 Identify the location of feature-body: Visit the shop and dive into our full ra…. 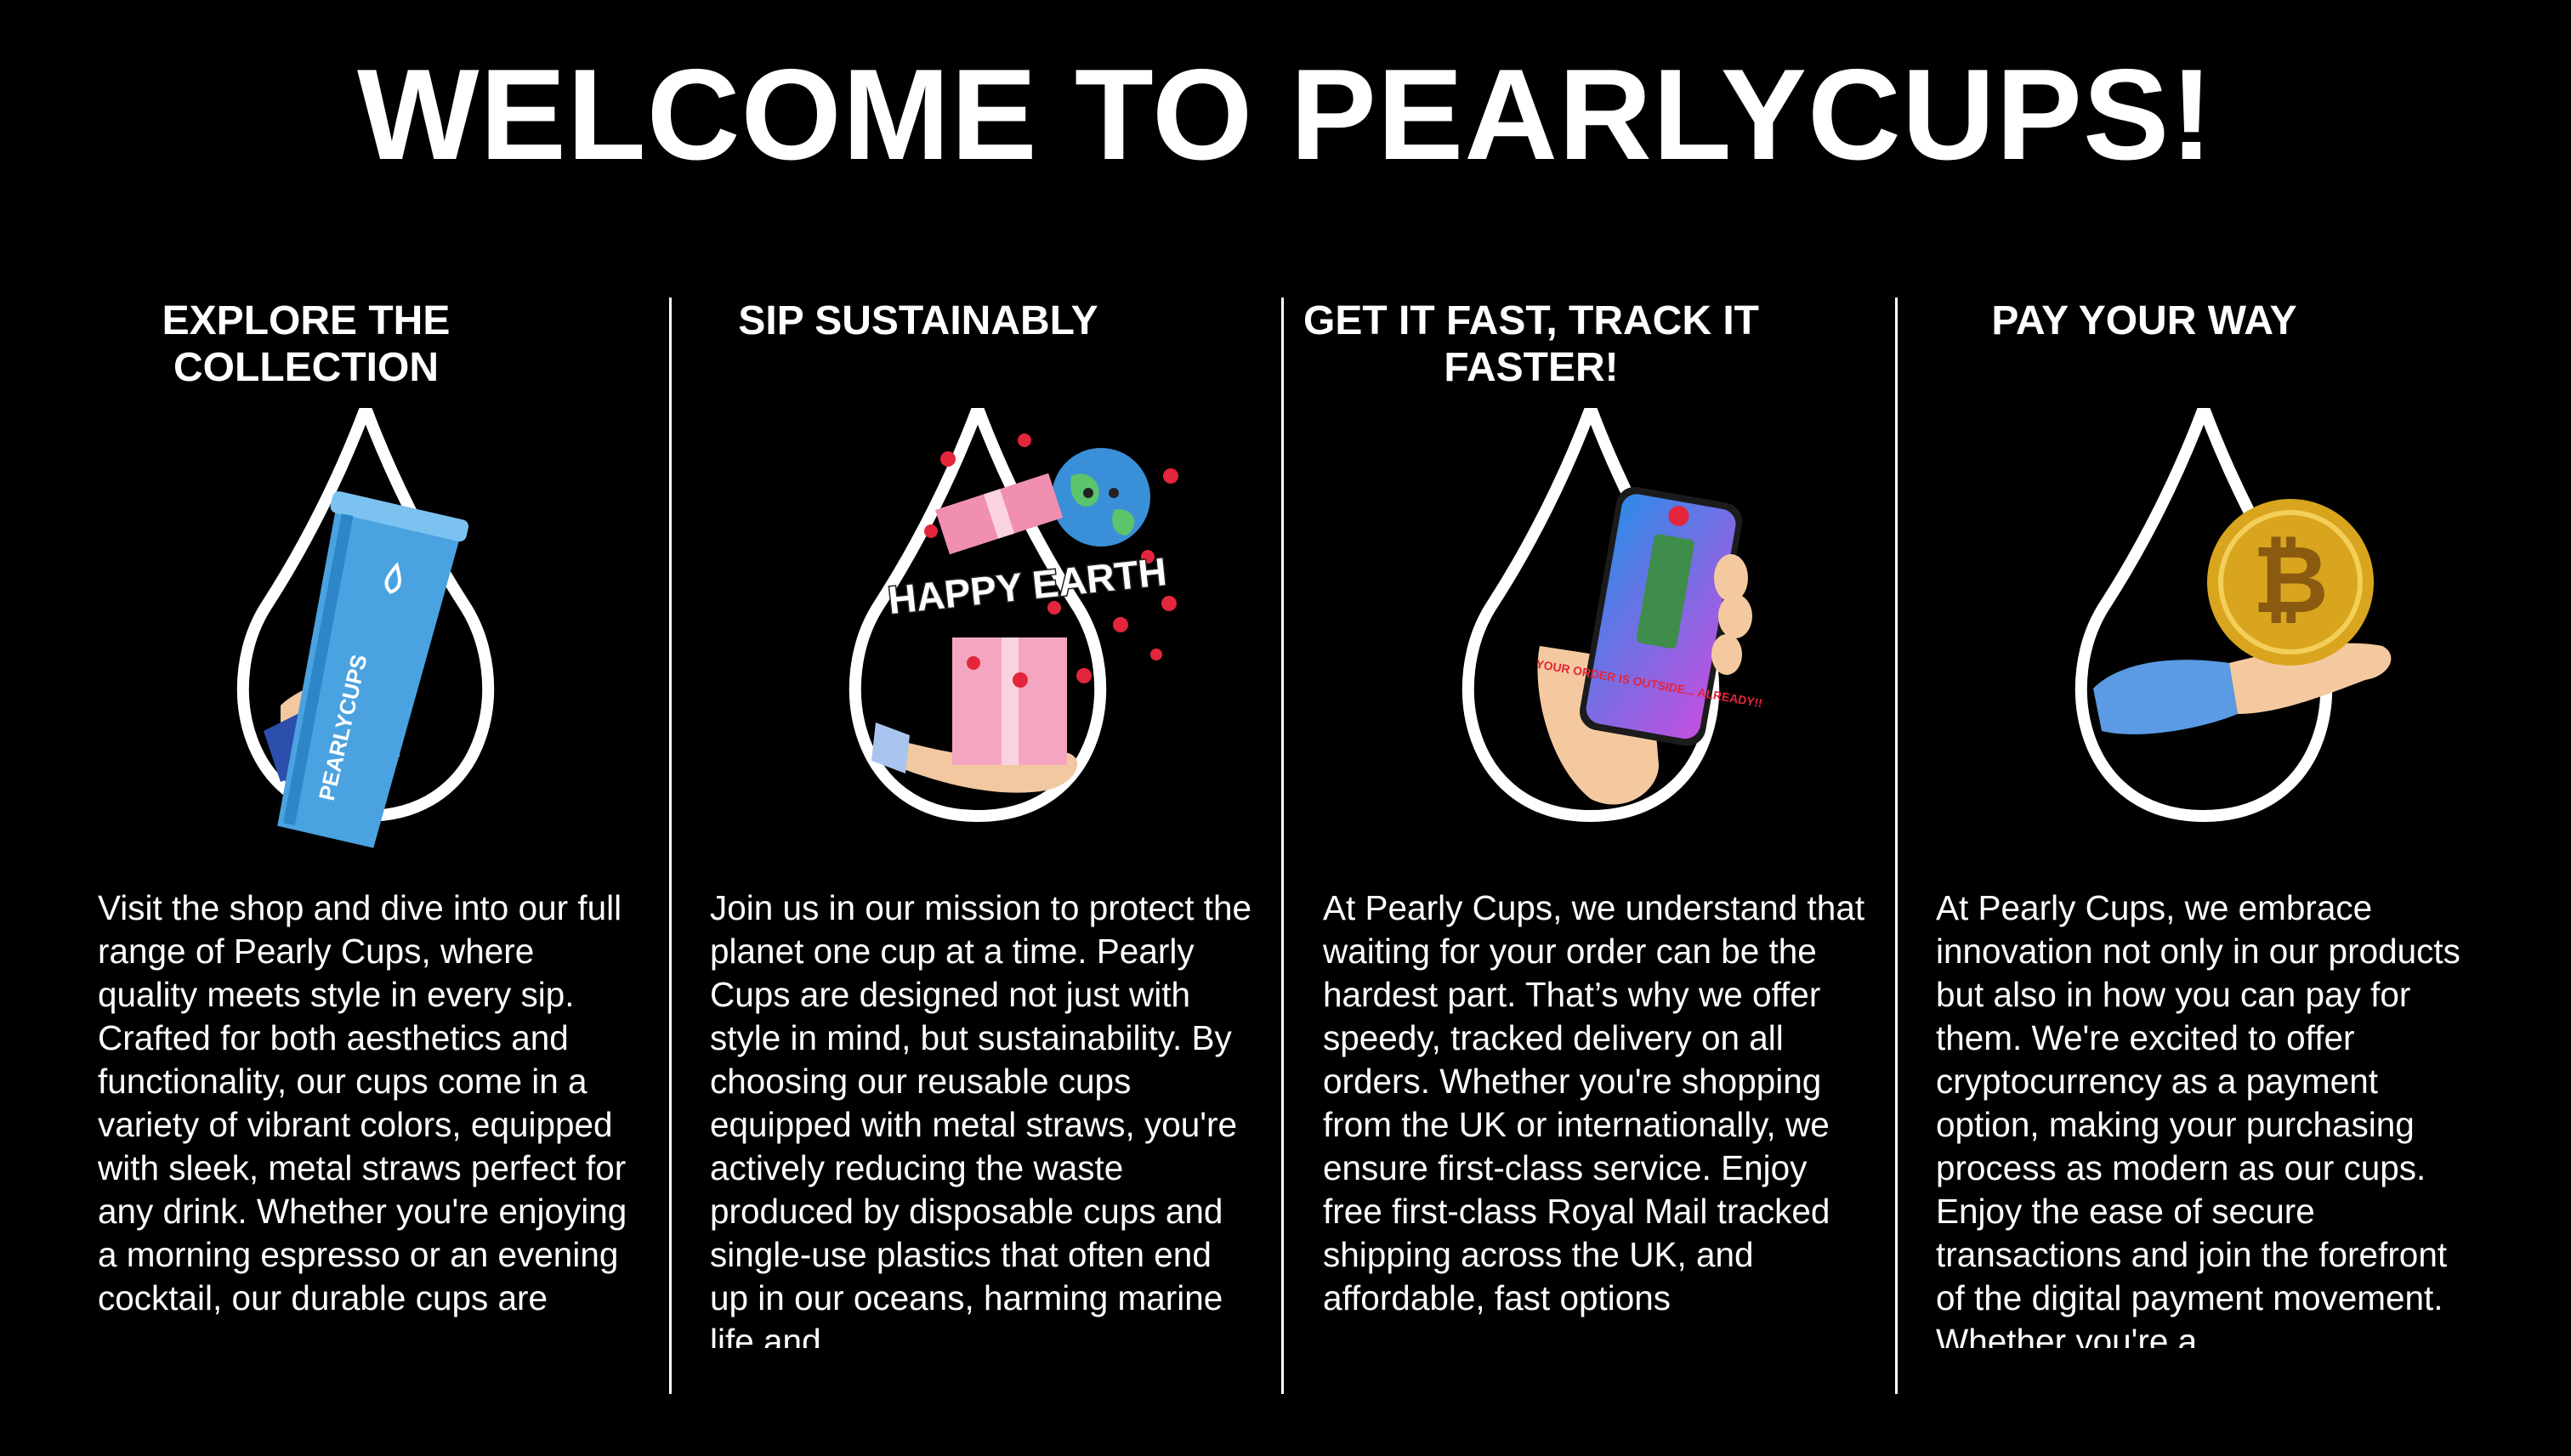
(362, 1102).